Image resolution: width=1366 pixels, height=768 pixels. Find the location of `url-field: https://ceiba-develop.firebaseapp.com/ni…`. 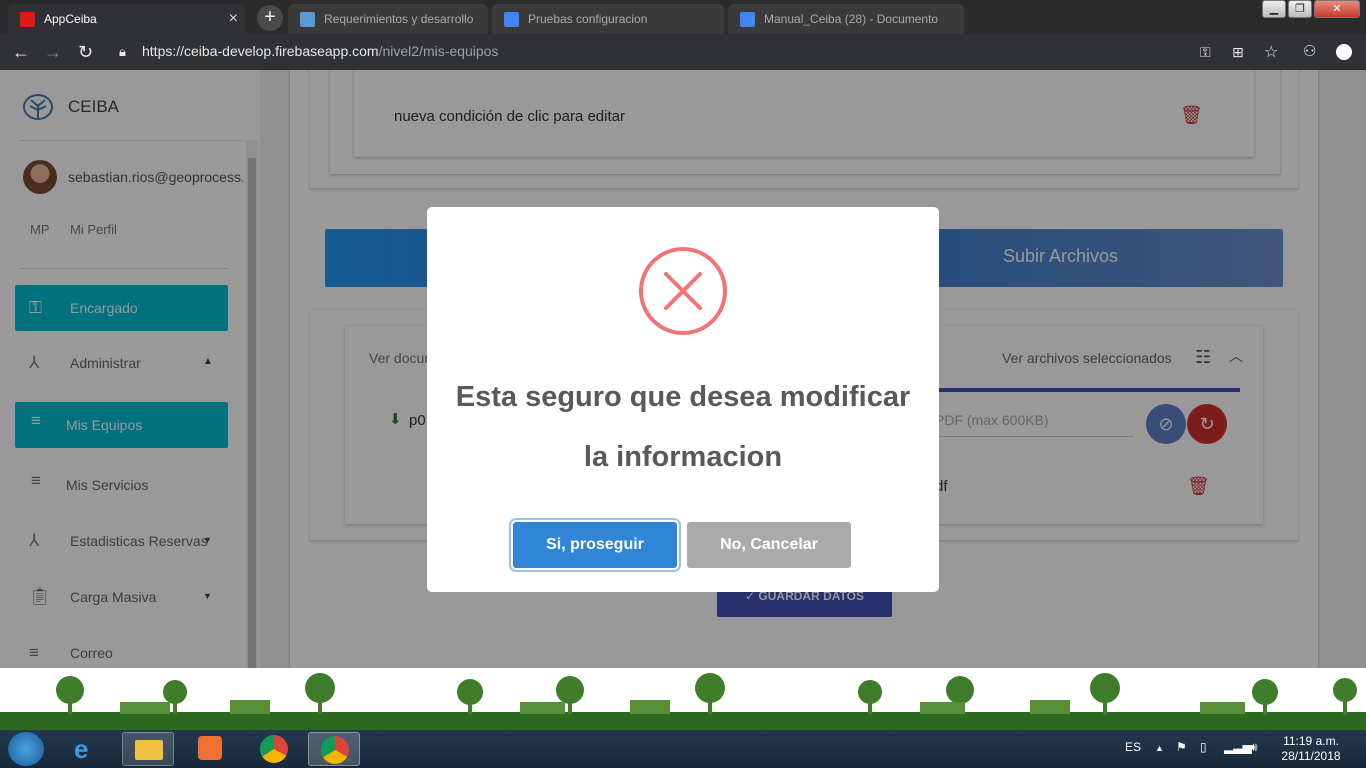

url-field: https://ceiba-develop.firebaseapp.com/ni… is located at coordinates (320, 51).